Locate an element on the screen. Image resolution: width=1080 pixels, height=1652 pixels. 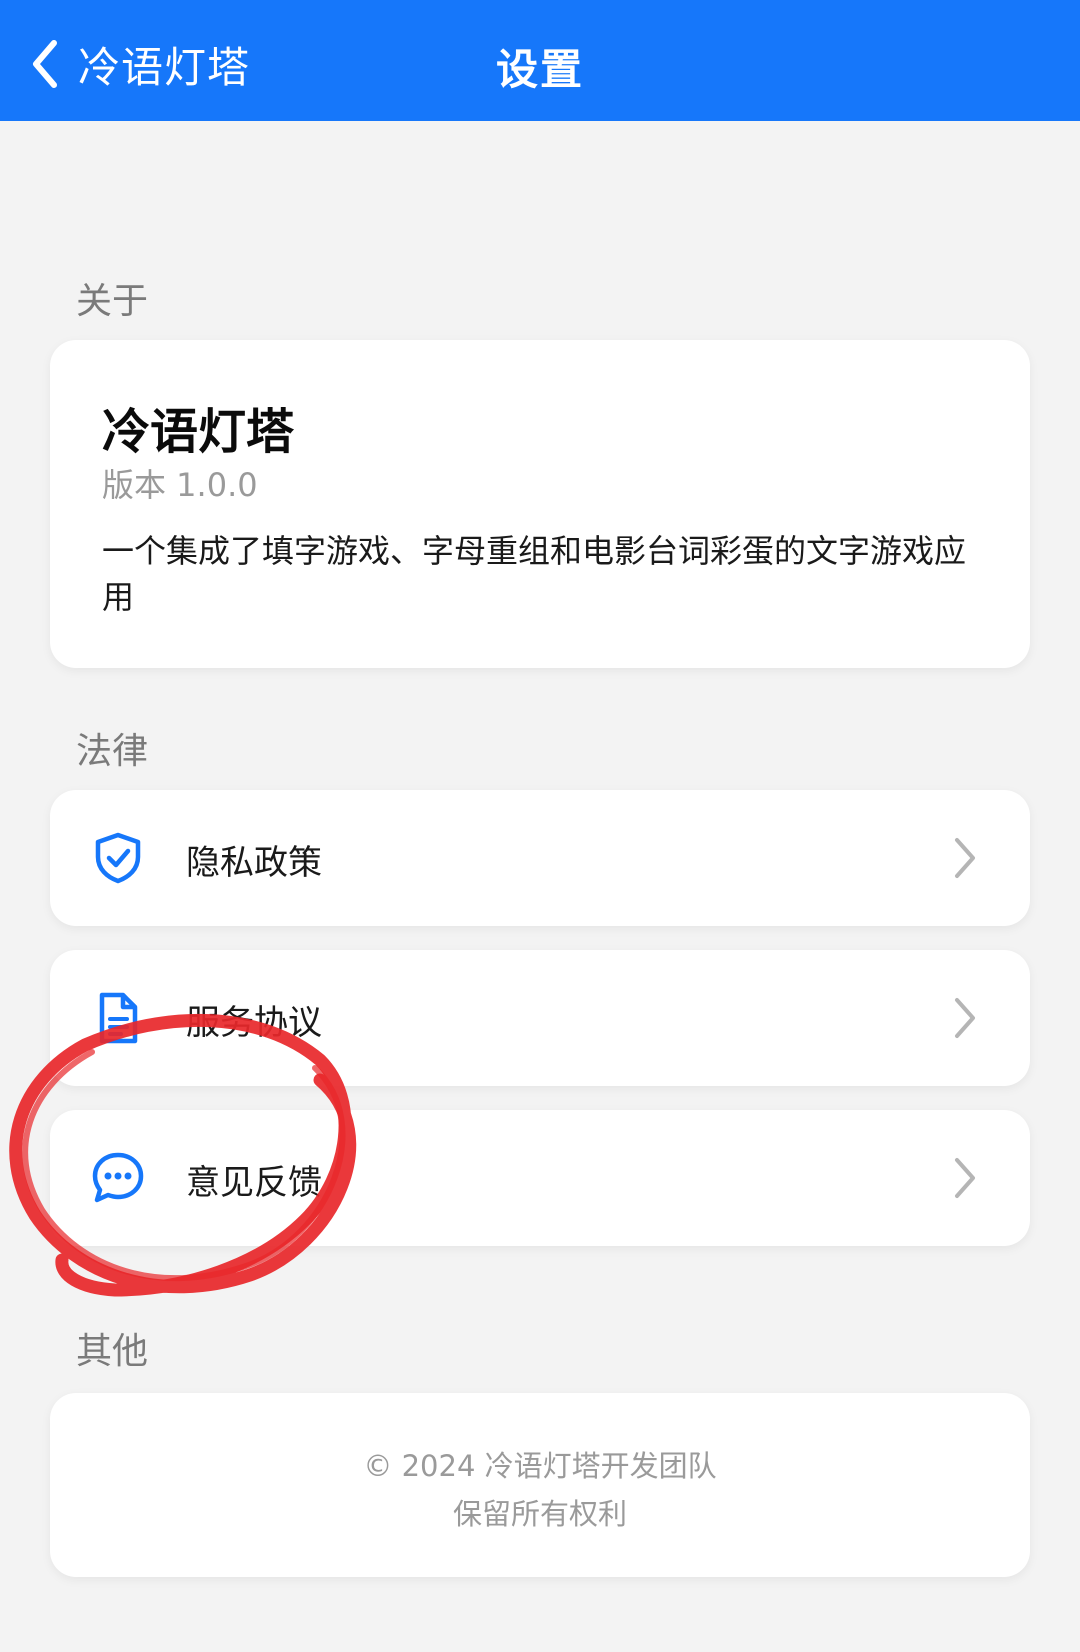
privacy-policy-row: 隐私政策 is located at coordinates (540, 858).